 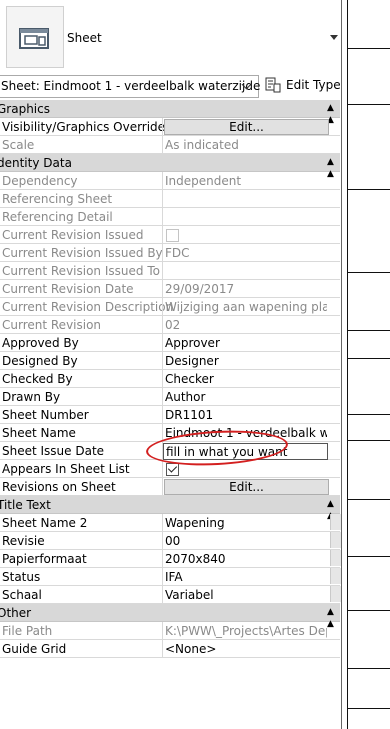 I want to click on property-value: DR1101, so click(x=246, y=415).